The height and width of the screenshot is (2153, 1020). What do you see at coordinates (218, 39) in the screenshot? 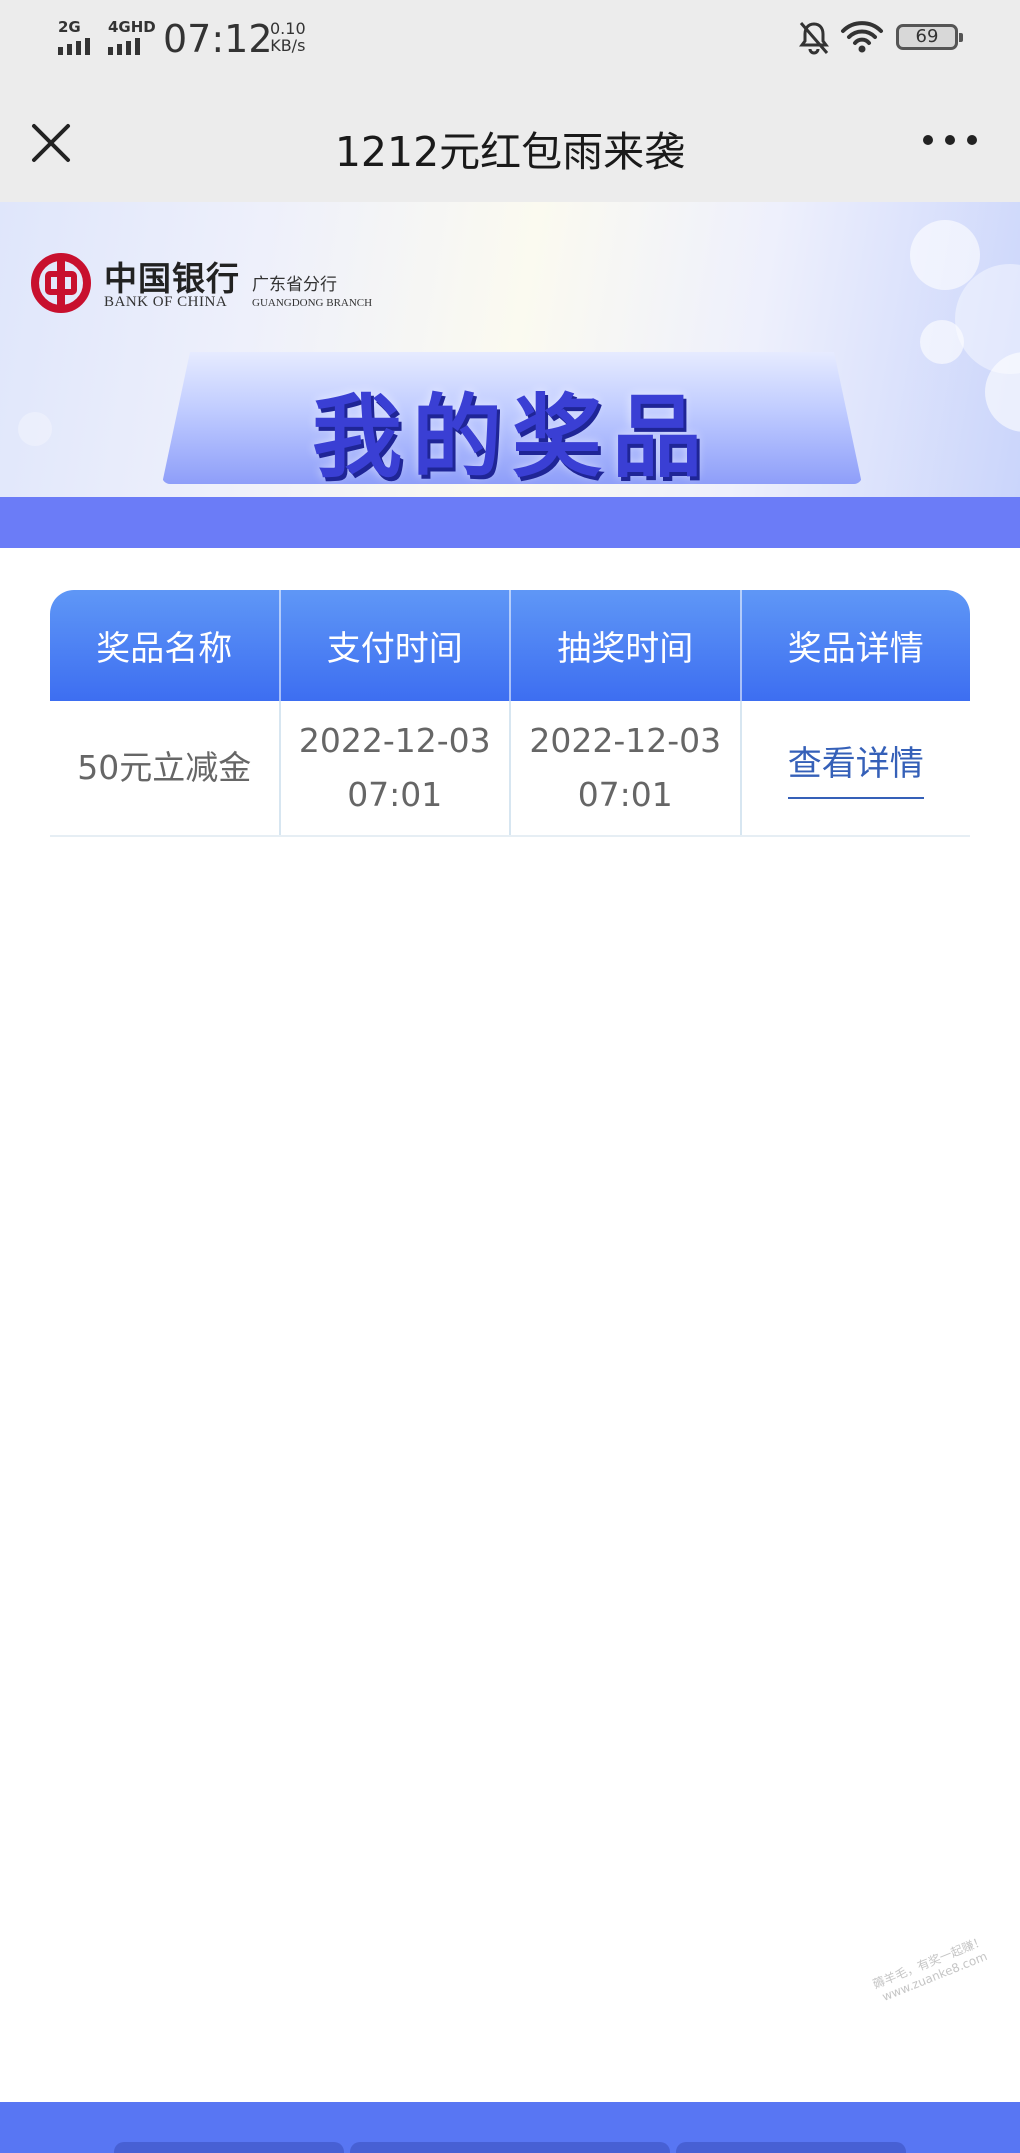
I see `status-time: 07:12` at bounding box center [218, 39].